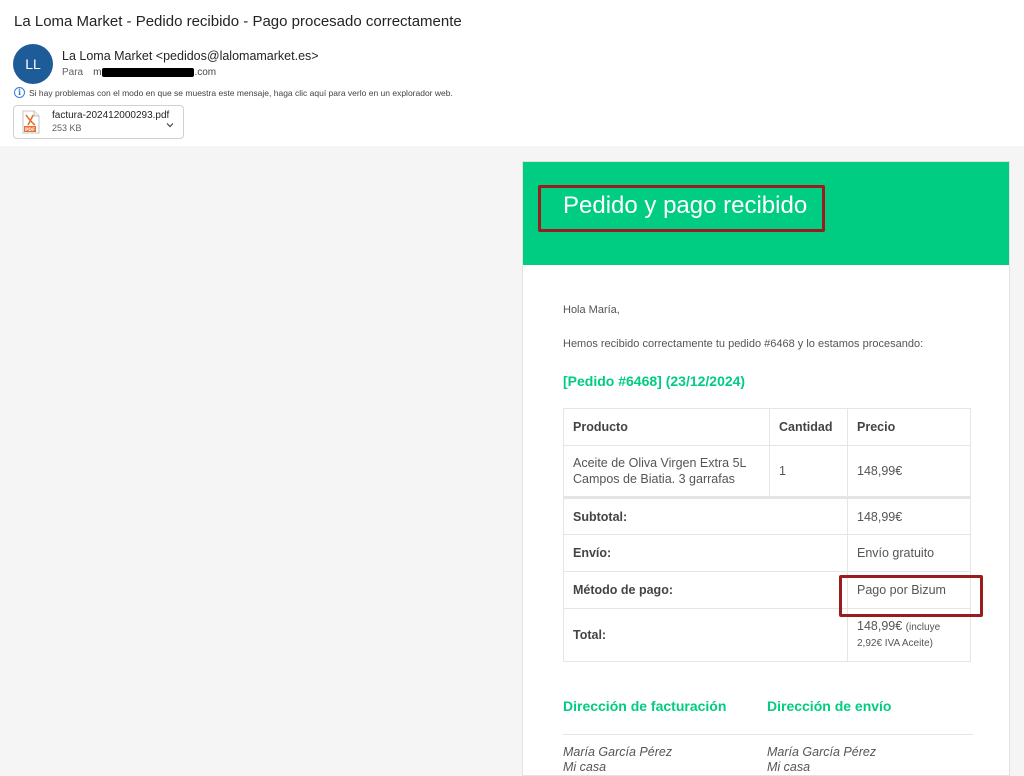 The height and width of the screenshot is (776, 1024). I want to click on attachment-size: 253 KB, so click(67, 128).